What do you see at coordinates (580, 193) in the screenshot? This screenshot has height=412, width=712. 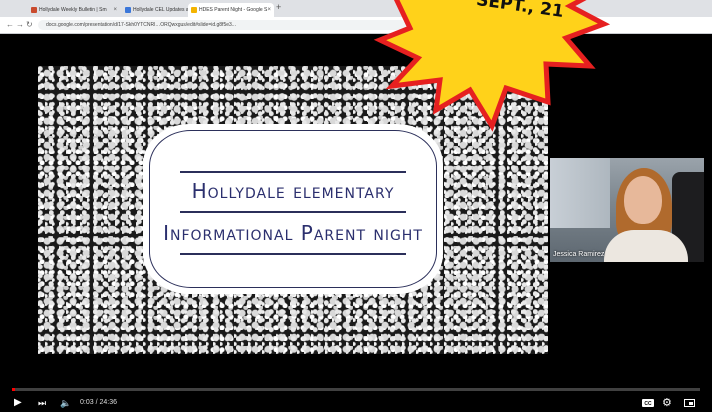 I see `background-window` at bounding box center [580, 193].